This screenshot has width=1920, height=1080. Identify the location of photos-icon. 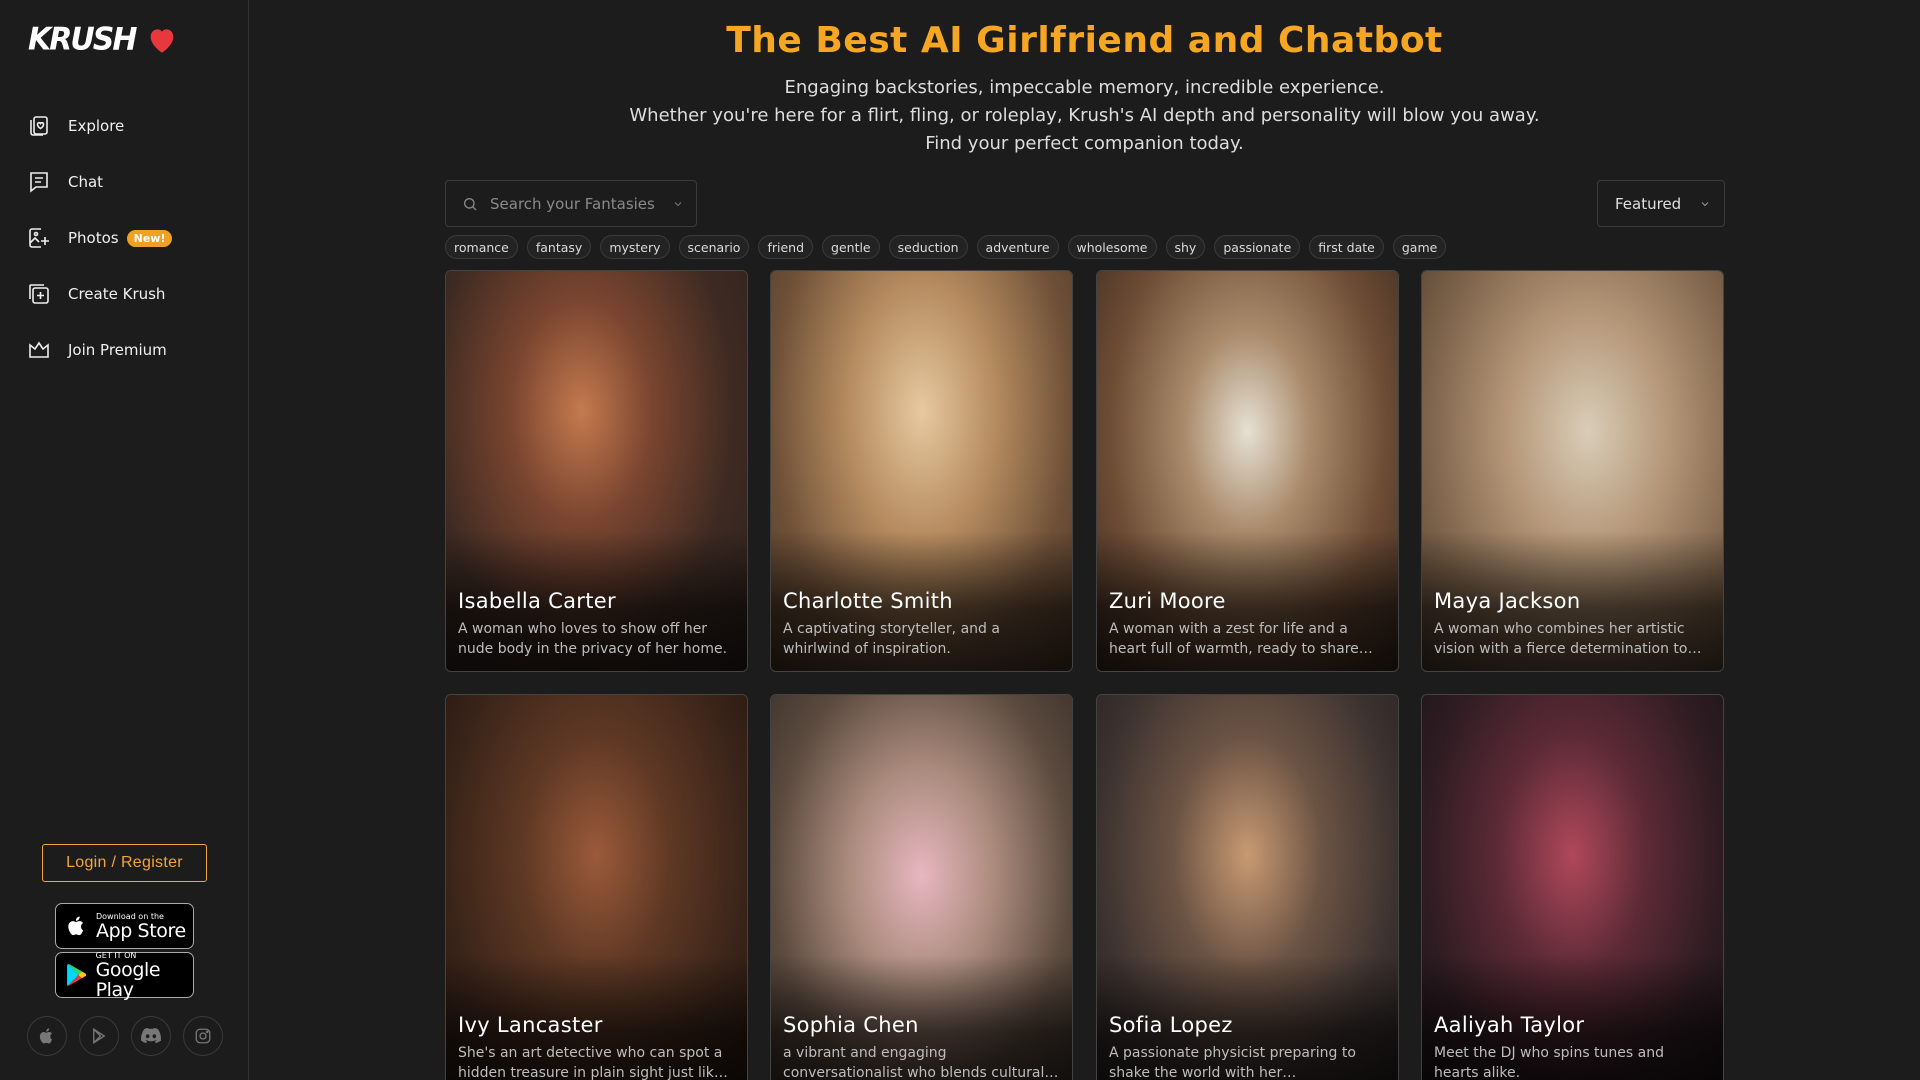
(39, 238).